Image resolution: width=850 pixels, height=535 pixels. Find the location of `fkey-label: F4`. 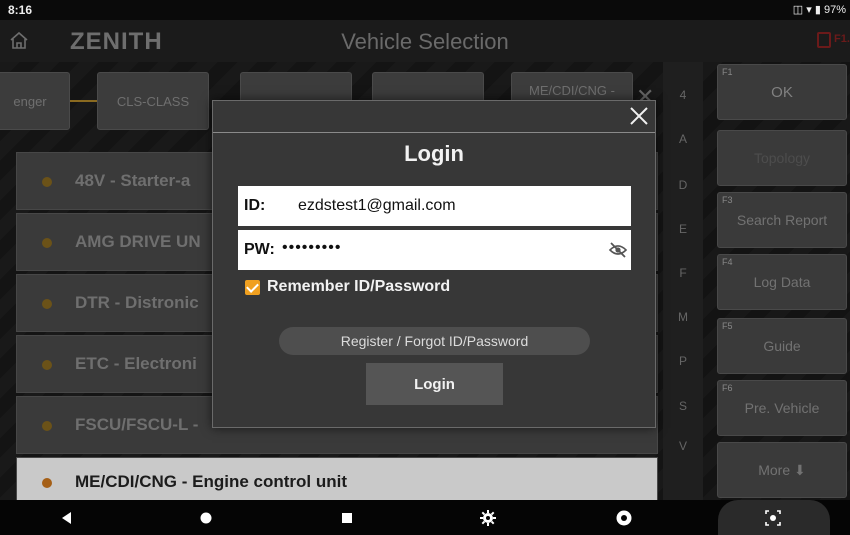

fkey-label: F4 is located at coordinates (727, 262).